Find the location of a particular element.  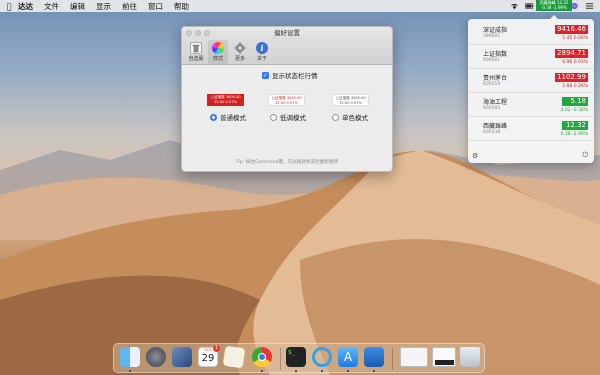

menu-help: 帮助 is located at coordinates (181, 6).